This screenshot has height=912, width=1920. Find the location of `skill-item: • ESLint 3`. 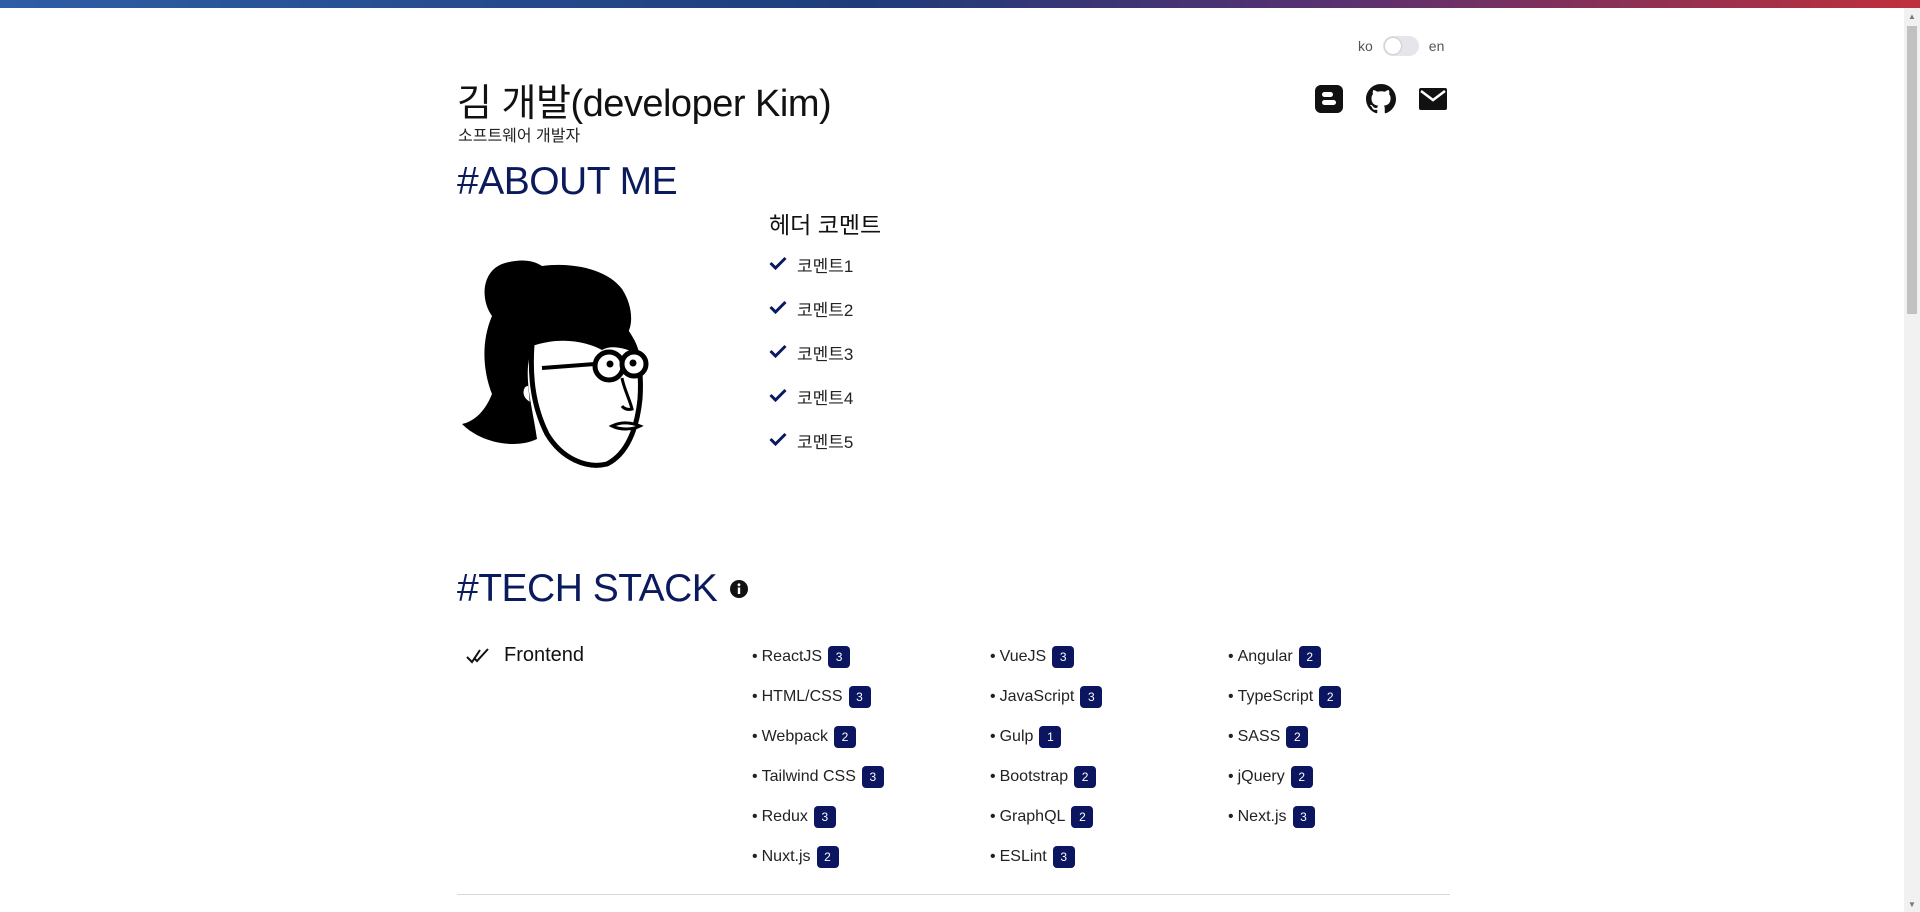

skill-item: • ESLint 3 is located at coordinates (1109, 857).